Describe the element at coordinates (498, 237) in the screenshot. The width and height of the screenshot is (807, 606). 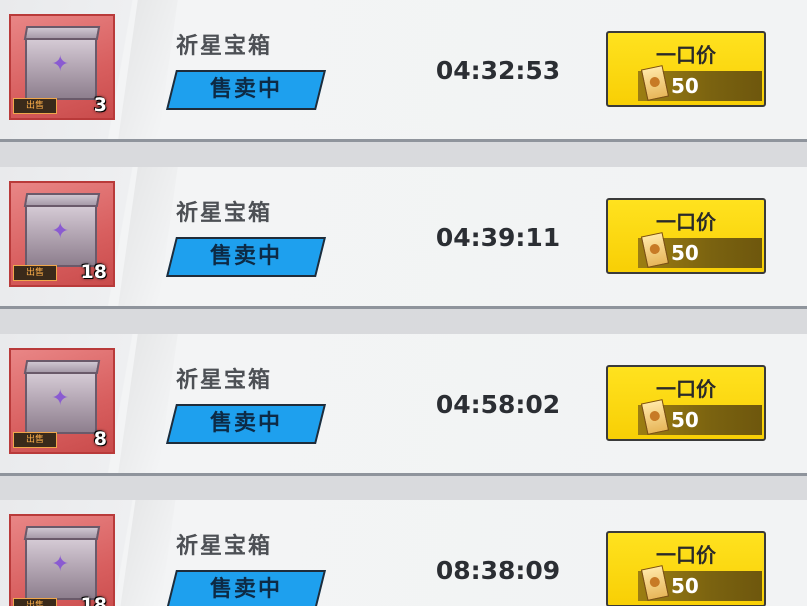
I see `countdown-timer: 04:39:11` at that location.